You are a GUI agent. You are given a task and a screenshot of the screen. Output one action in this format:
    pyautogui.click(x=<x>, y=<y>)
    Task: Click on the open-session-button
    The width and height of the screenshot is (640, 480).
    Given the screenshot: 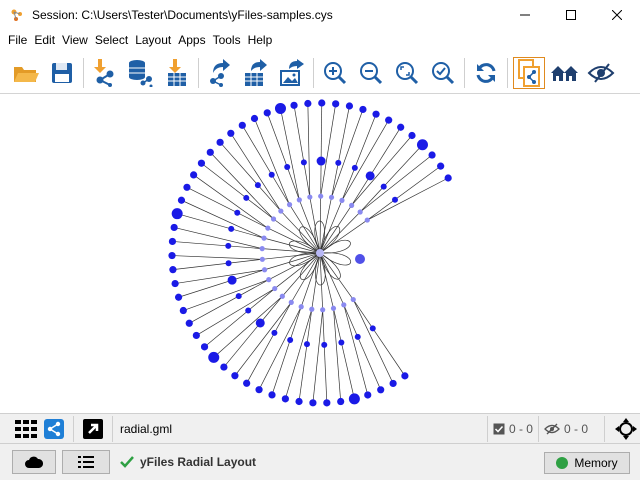 What is the action you would take?
    pyautogui.click(x=26, y=73)
    